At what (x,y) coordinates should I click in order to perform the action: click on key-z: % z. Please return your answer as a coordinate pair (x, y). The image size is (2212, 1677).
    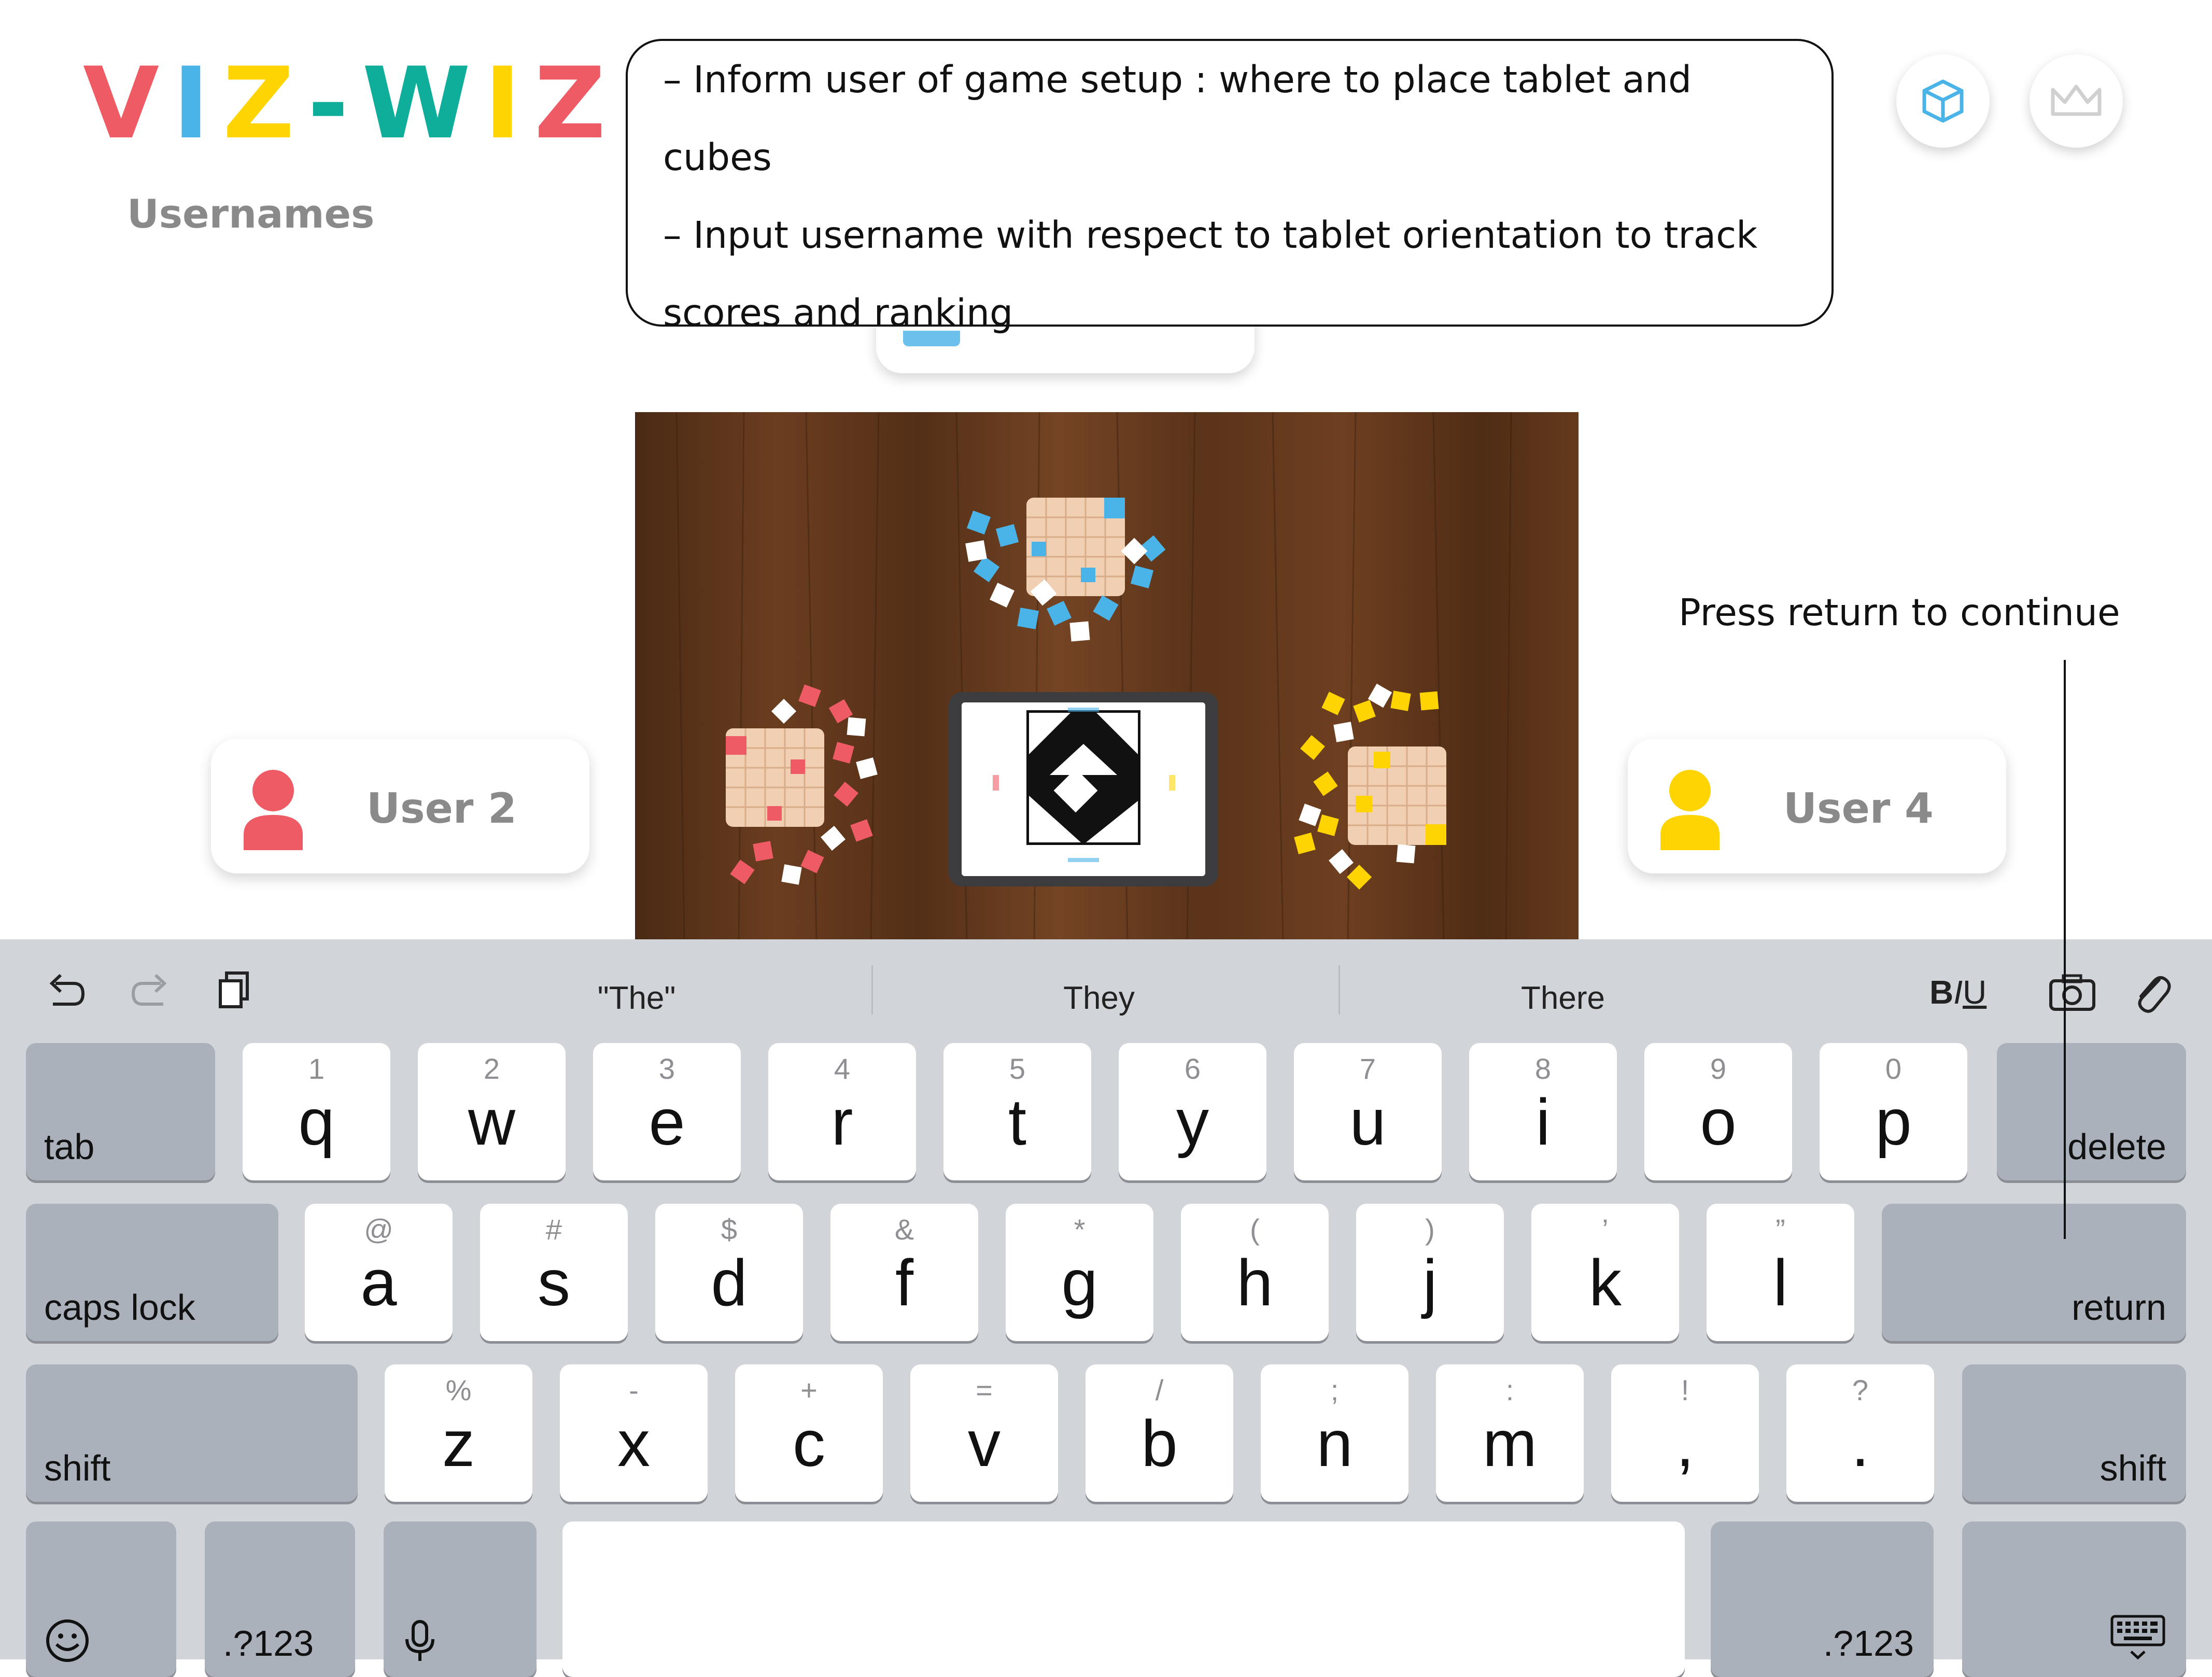
    Looking at the image, I should click on (458, 1433).